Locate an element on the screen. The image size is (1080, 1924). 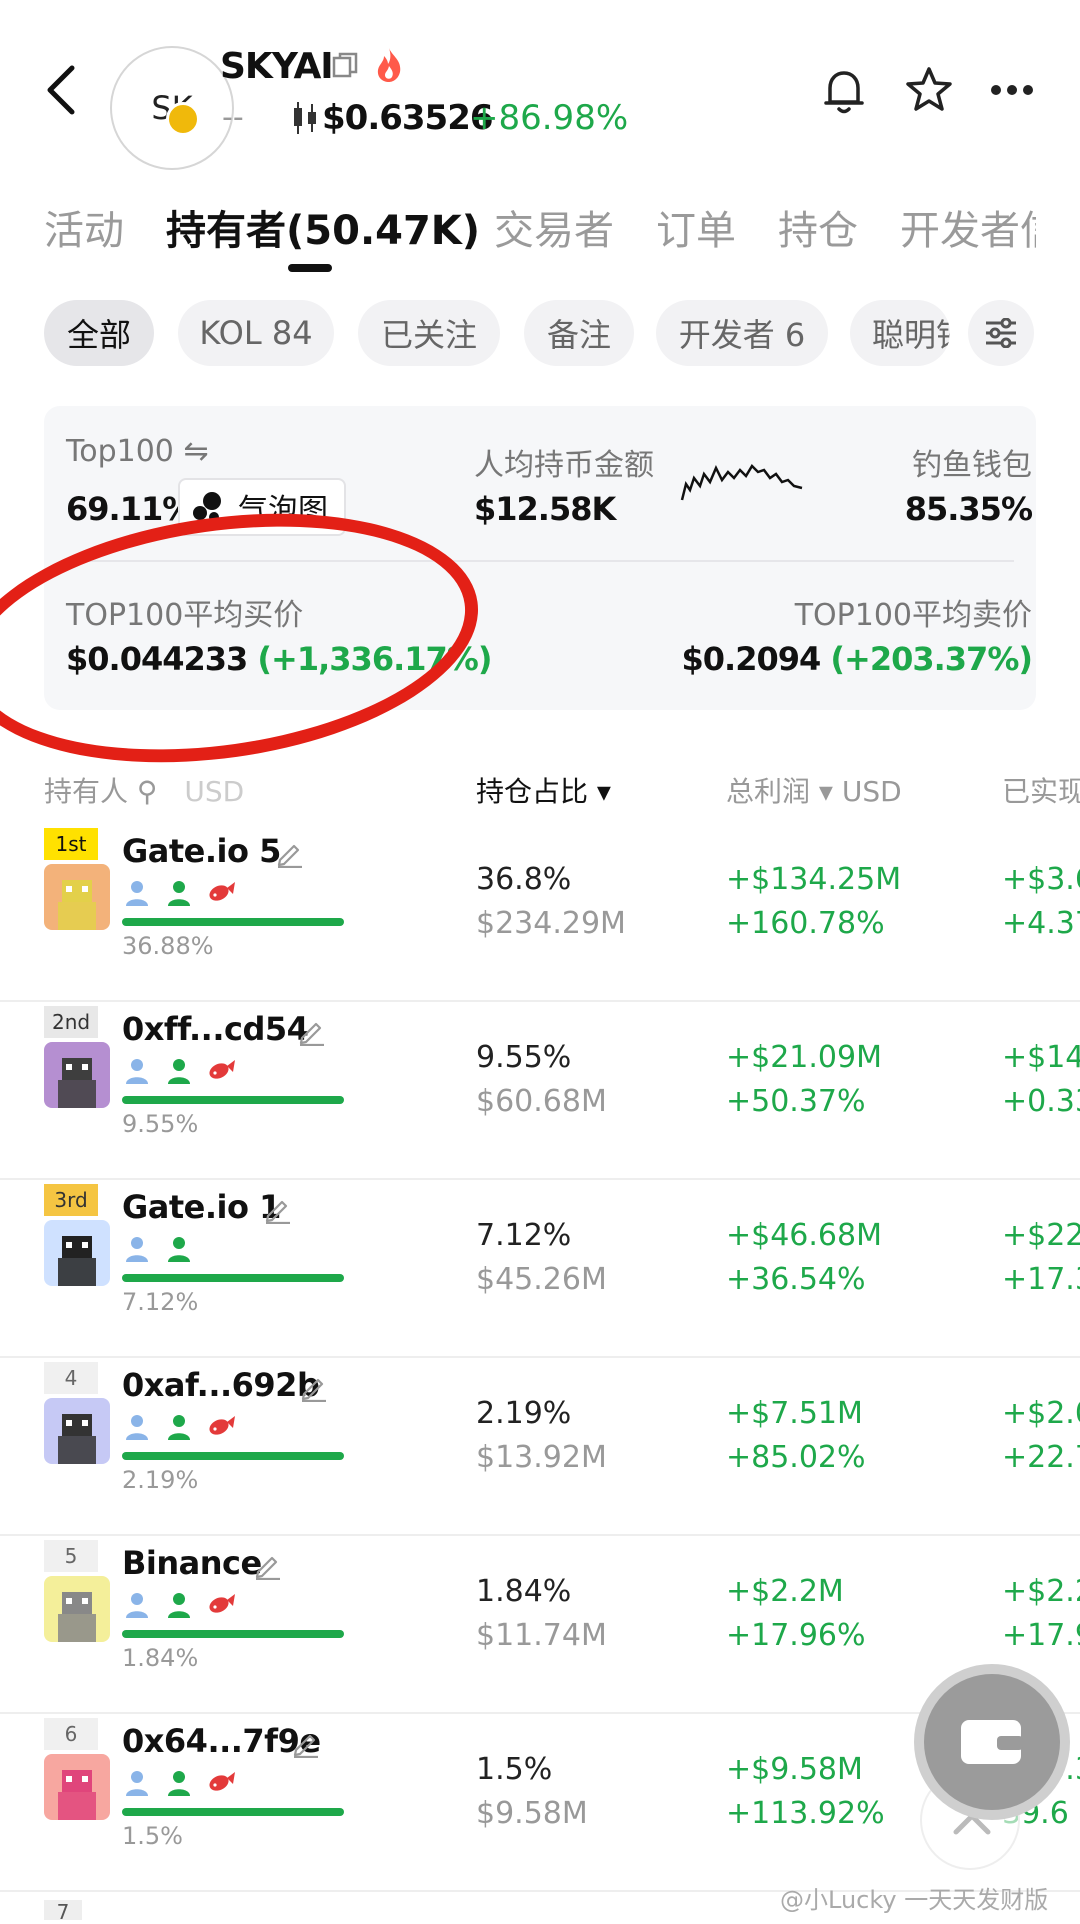
filter-button is located at coordinates (1001, 333).